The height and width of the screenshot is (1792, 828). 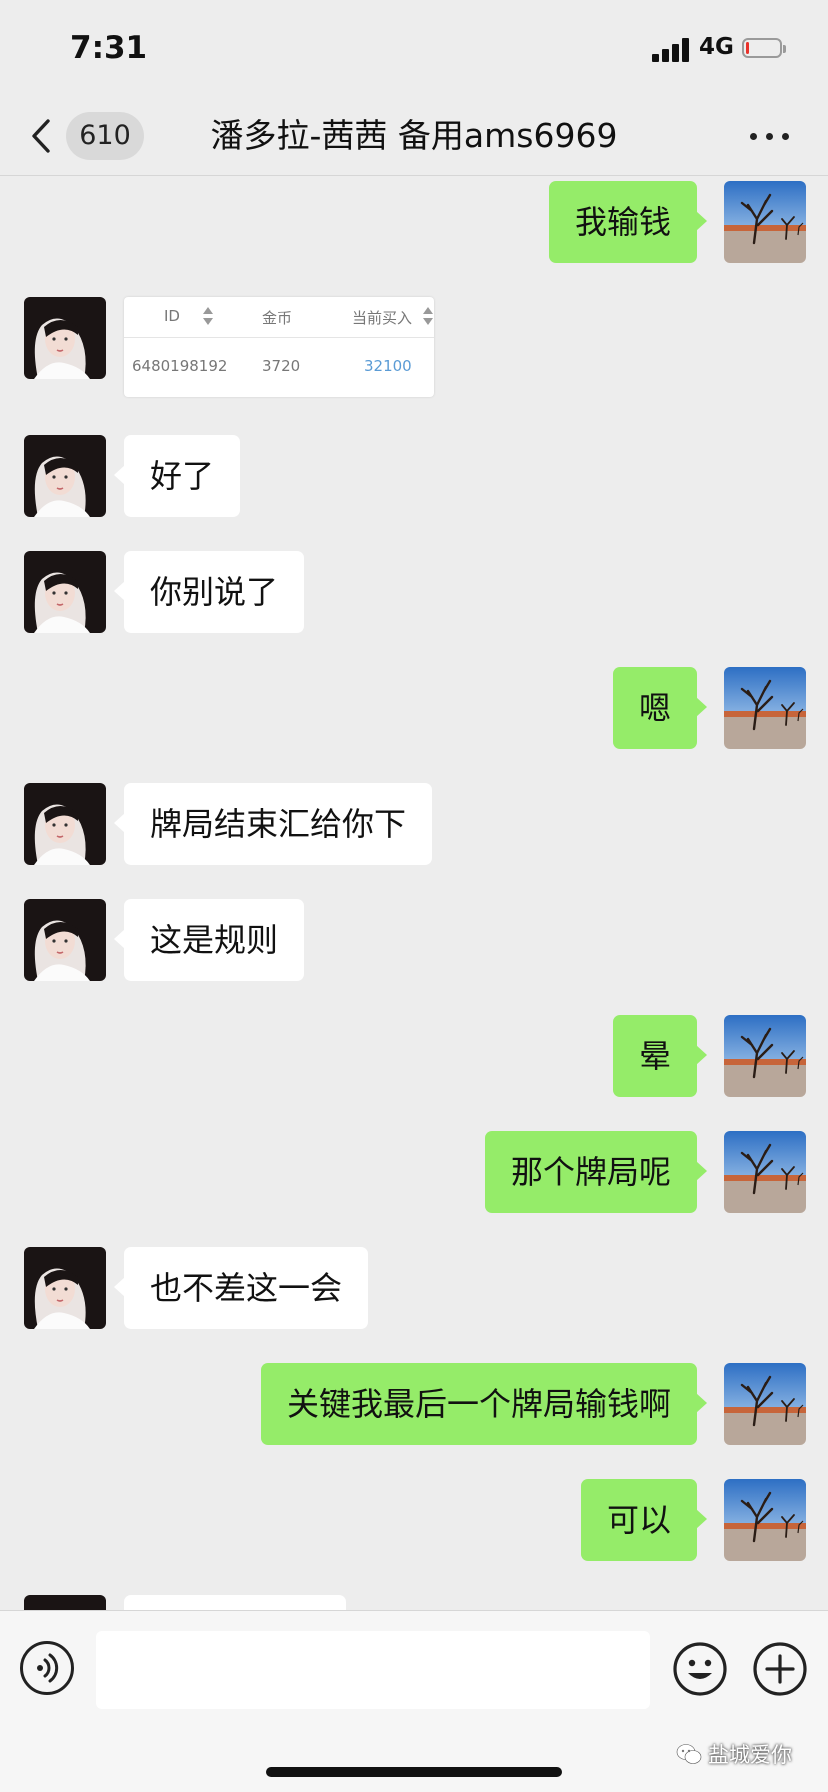 What do you see at coordinates (414, 1772) in the screenshot?
I see `home-indicator` at bounding box center [414, 1772].